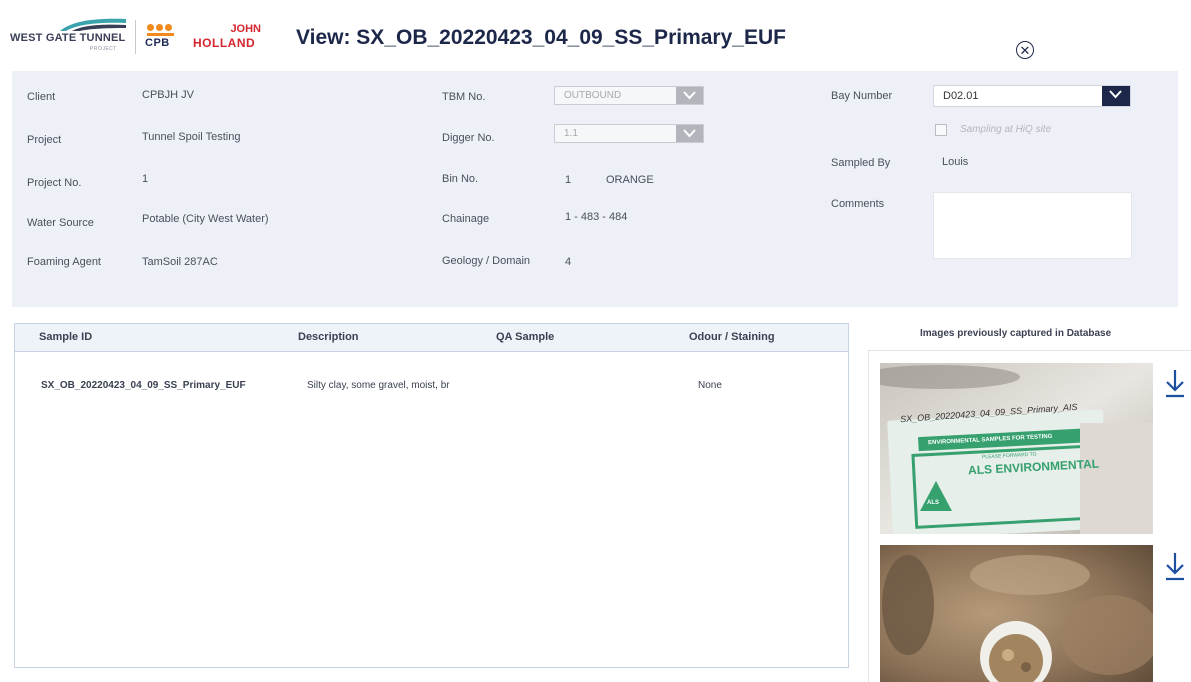 This screenshot has height=682, width=1191. What do you see at coordinates (64, 262) in the screenshot?
I see `foaming-agent-label: Foaming Agent` at bounding box center [64, 262].